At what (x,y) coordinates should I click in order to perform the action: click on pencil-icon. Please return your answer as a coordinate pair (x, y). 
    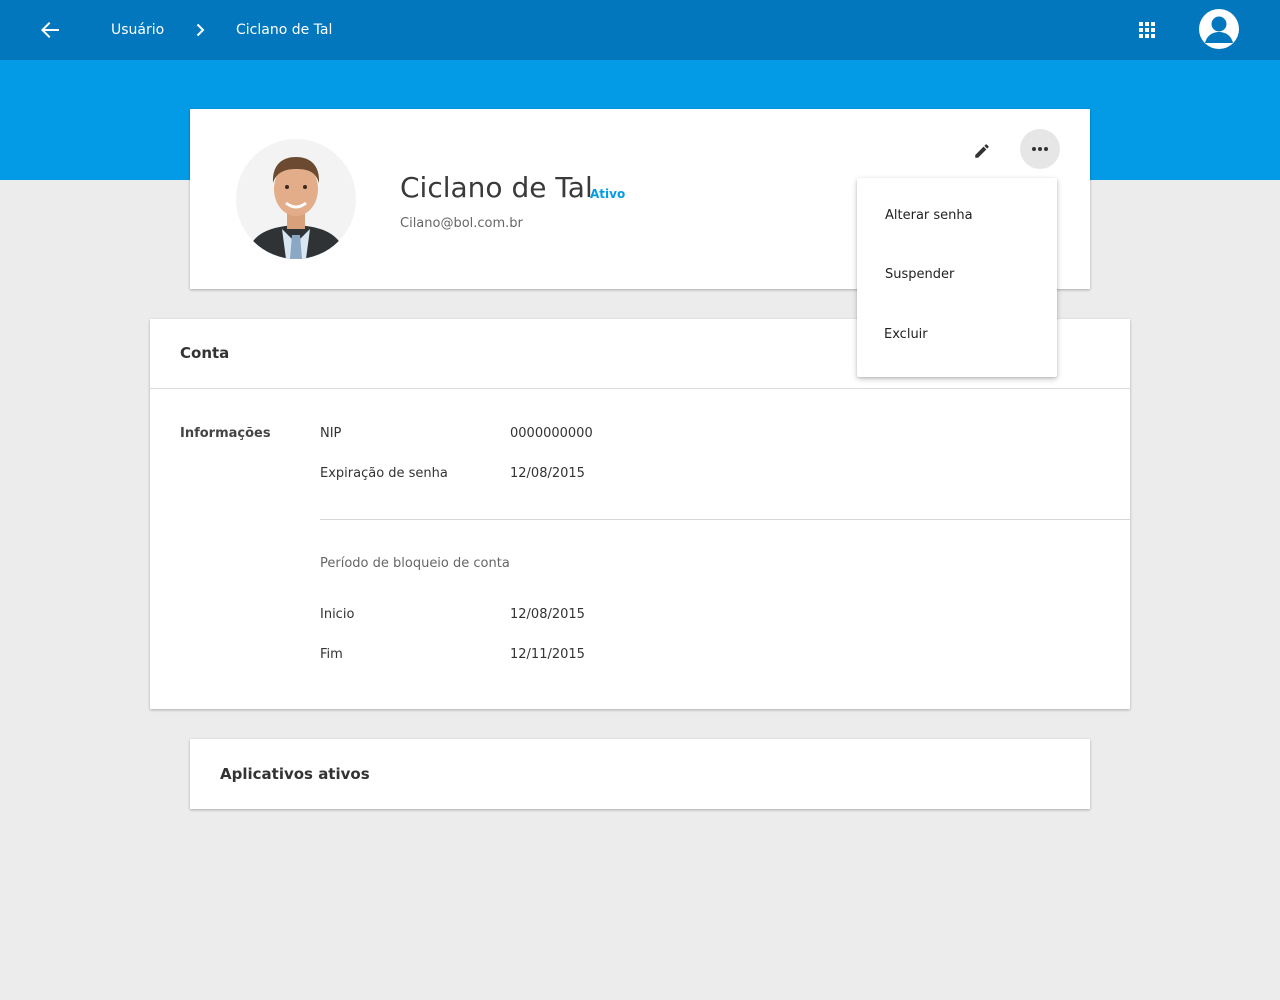
    Looking at the image, I should click on (982, 151).